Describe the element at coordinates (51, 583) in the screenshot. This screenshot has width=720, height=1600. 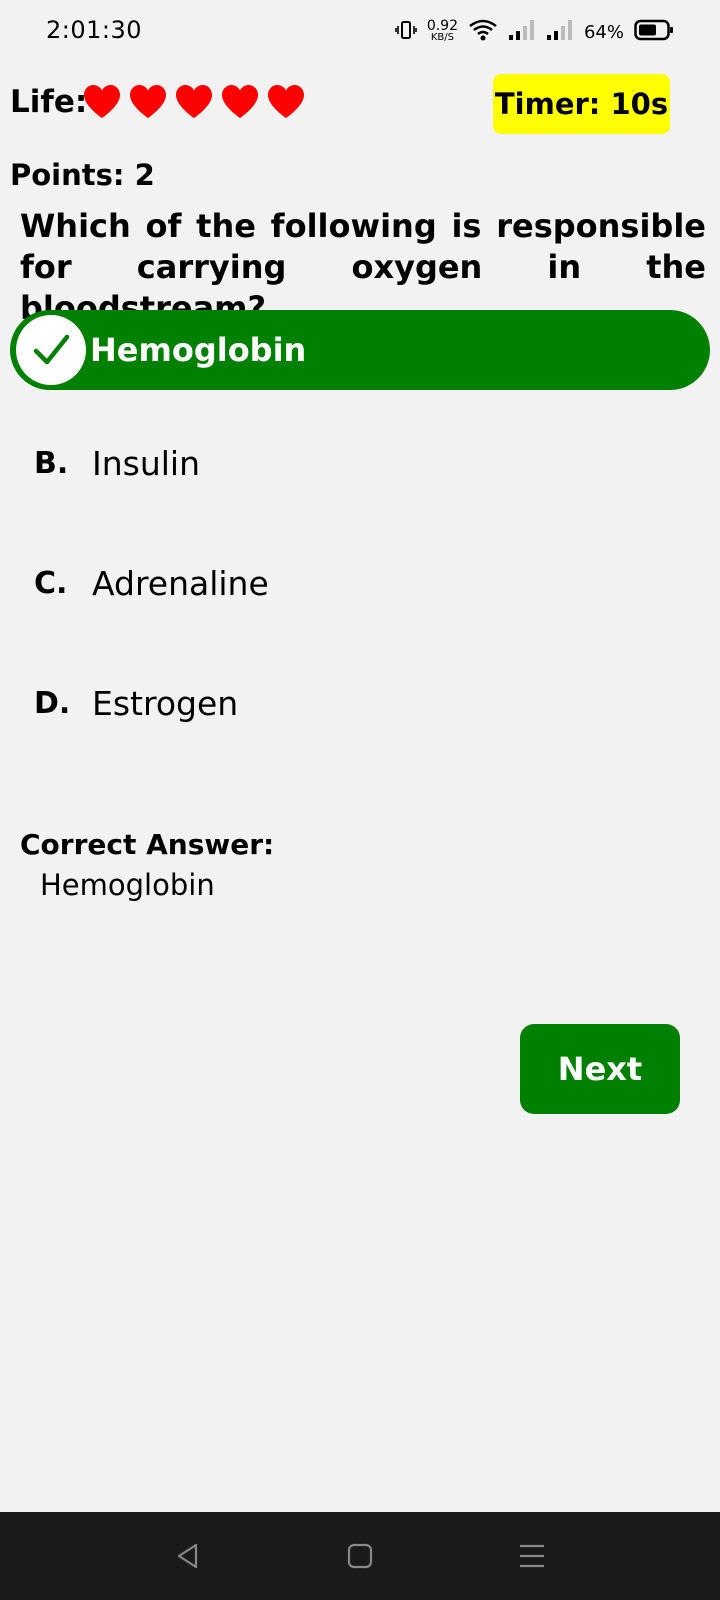
I see `option-c-letter: C.` at that location.